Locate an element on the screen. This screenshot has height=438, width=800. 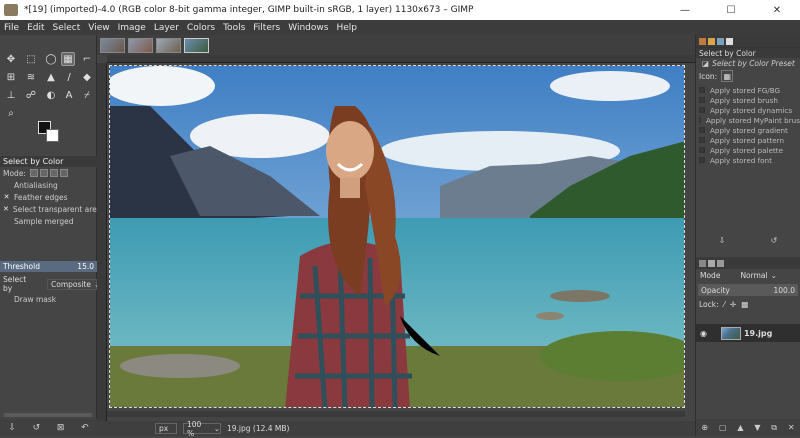
brushes-tab-icon is located at coordinates (711, 41).